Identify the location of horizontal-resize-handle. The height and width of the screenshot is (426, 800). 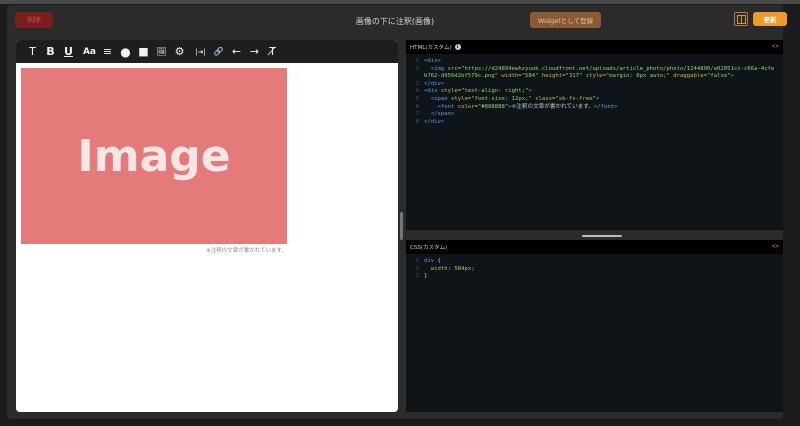
(602, 236).